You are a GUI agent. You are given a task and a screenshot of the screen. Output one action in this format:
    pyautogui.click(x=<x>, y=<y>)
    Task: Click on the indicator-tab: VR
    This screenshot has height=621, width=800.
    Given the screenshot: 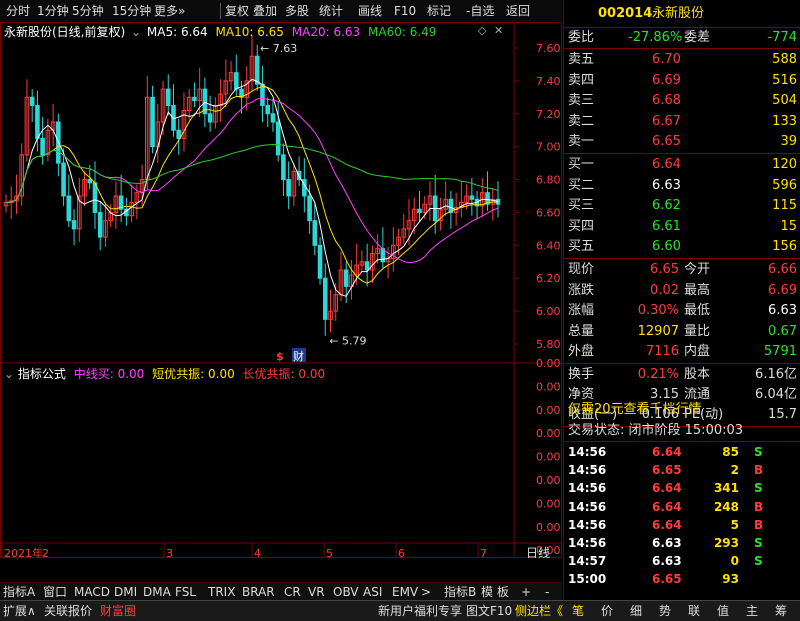 What is the action you would take?
    pyautogui.click(x=316, y=592)
    